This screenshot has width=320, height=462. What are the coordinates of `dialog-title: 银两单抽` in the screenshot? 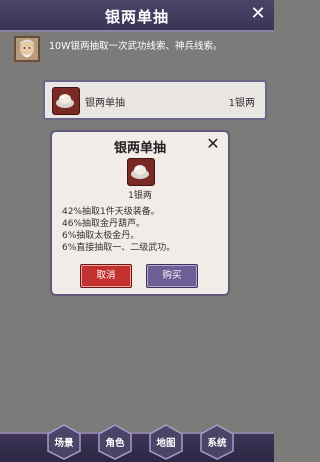 It's located at (139, 148).